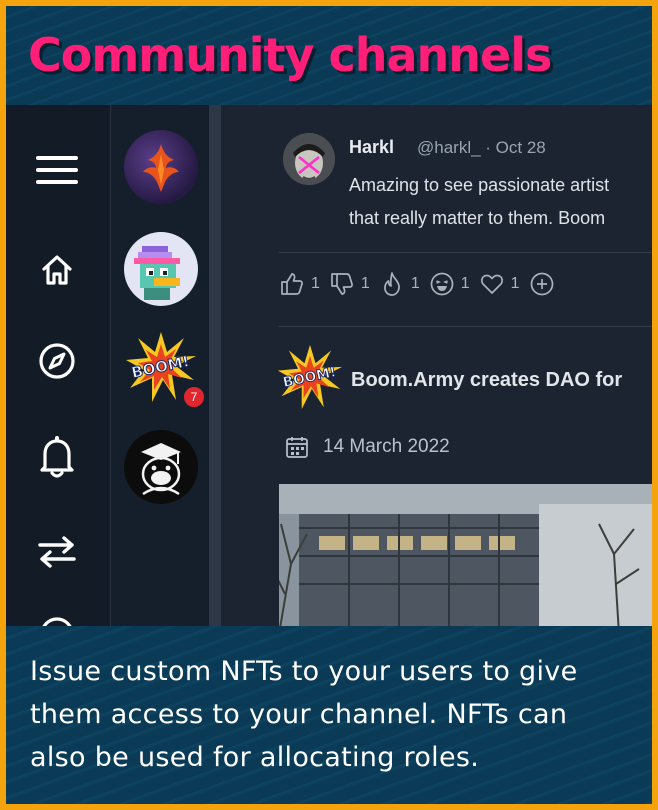 This screenshot has width=658, height=810. Describe the element at coordinates (292, 284) in the screenshot. I see `thumbs-up-icon` at that location.